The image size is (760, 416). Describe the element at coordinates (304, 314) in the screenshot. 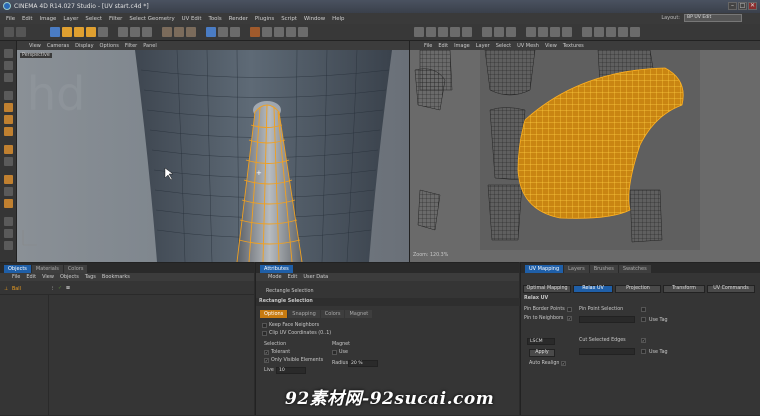

I see `subtab-snapping: Snapping` at that location.